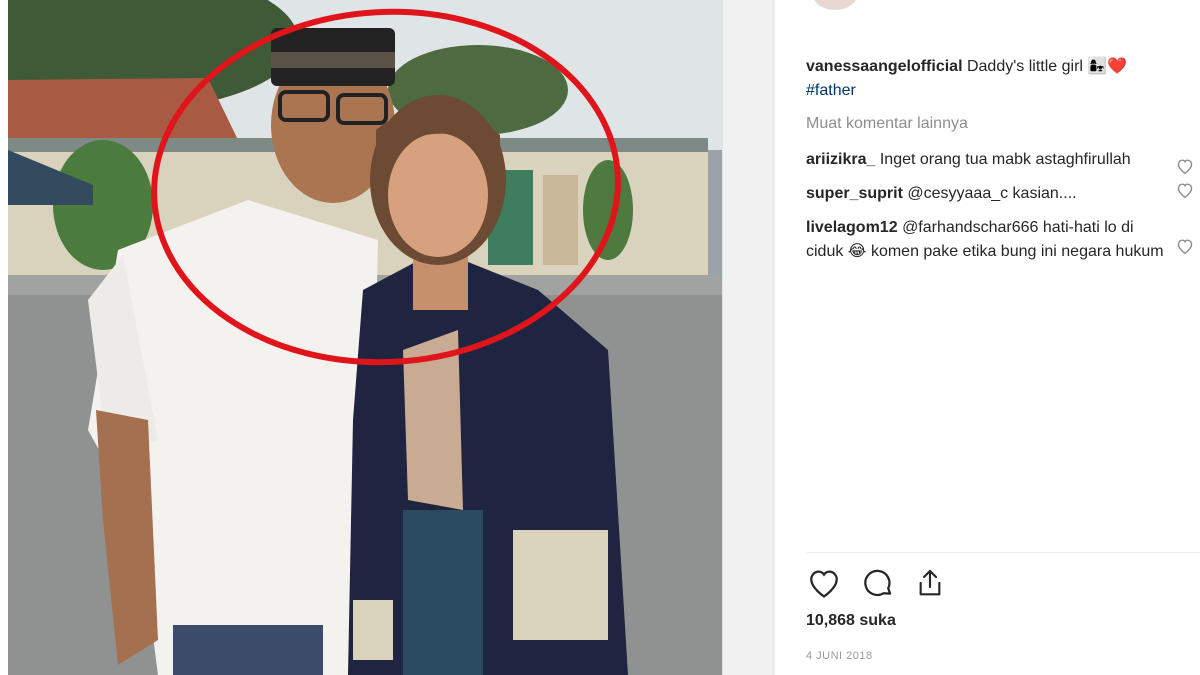  What do you see at coordinates (831, 90) in the screenshot?
I see `caption-hashtag: #father` at bounding box center [831, 90].